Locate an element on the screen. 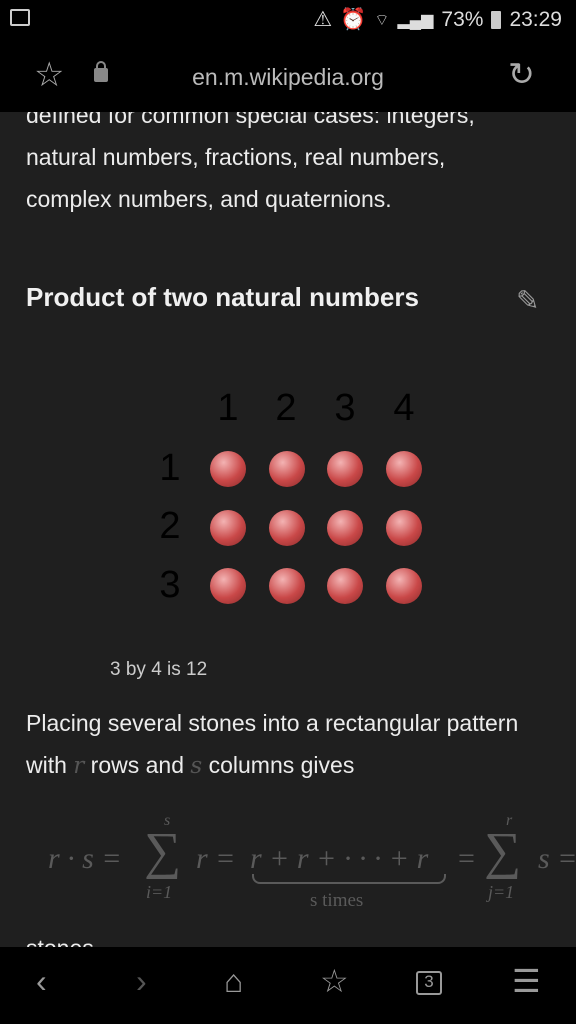 The image size is (576, 1024). col-label: 1 is located at coordinates (228, 408).